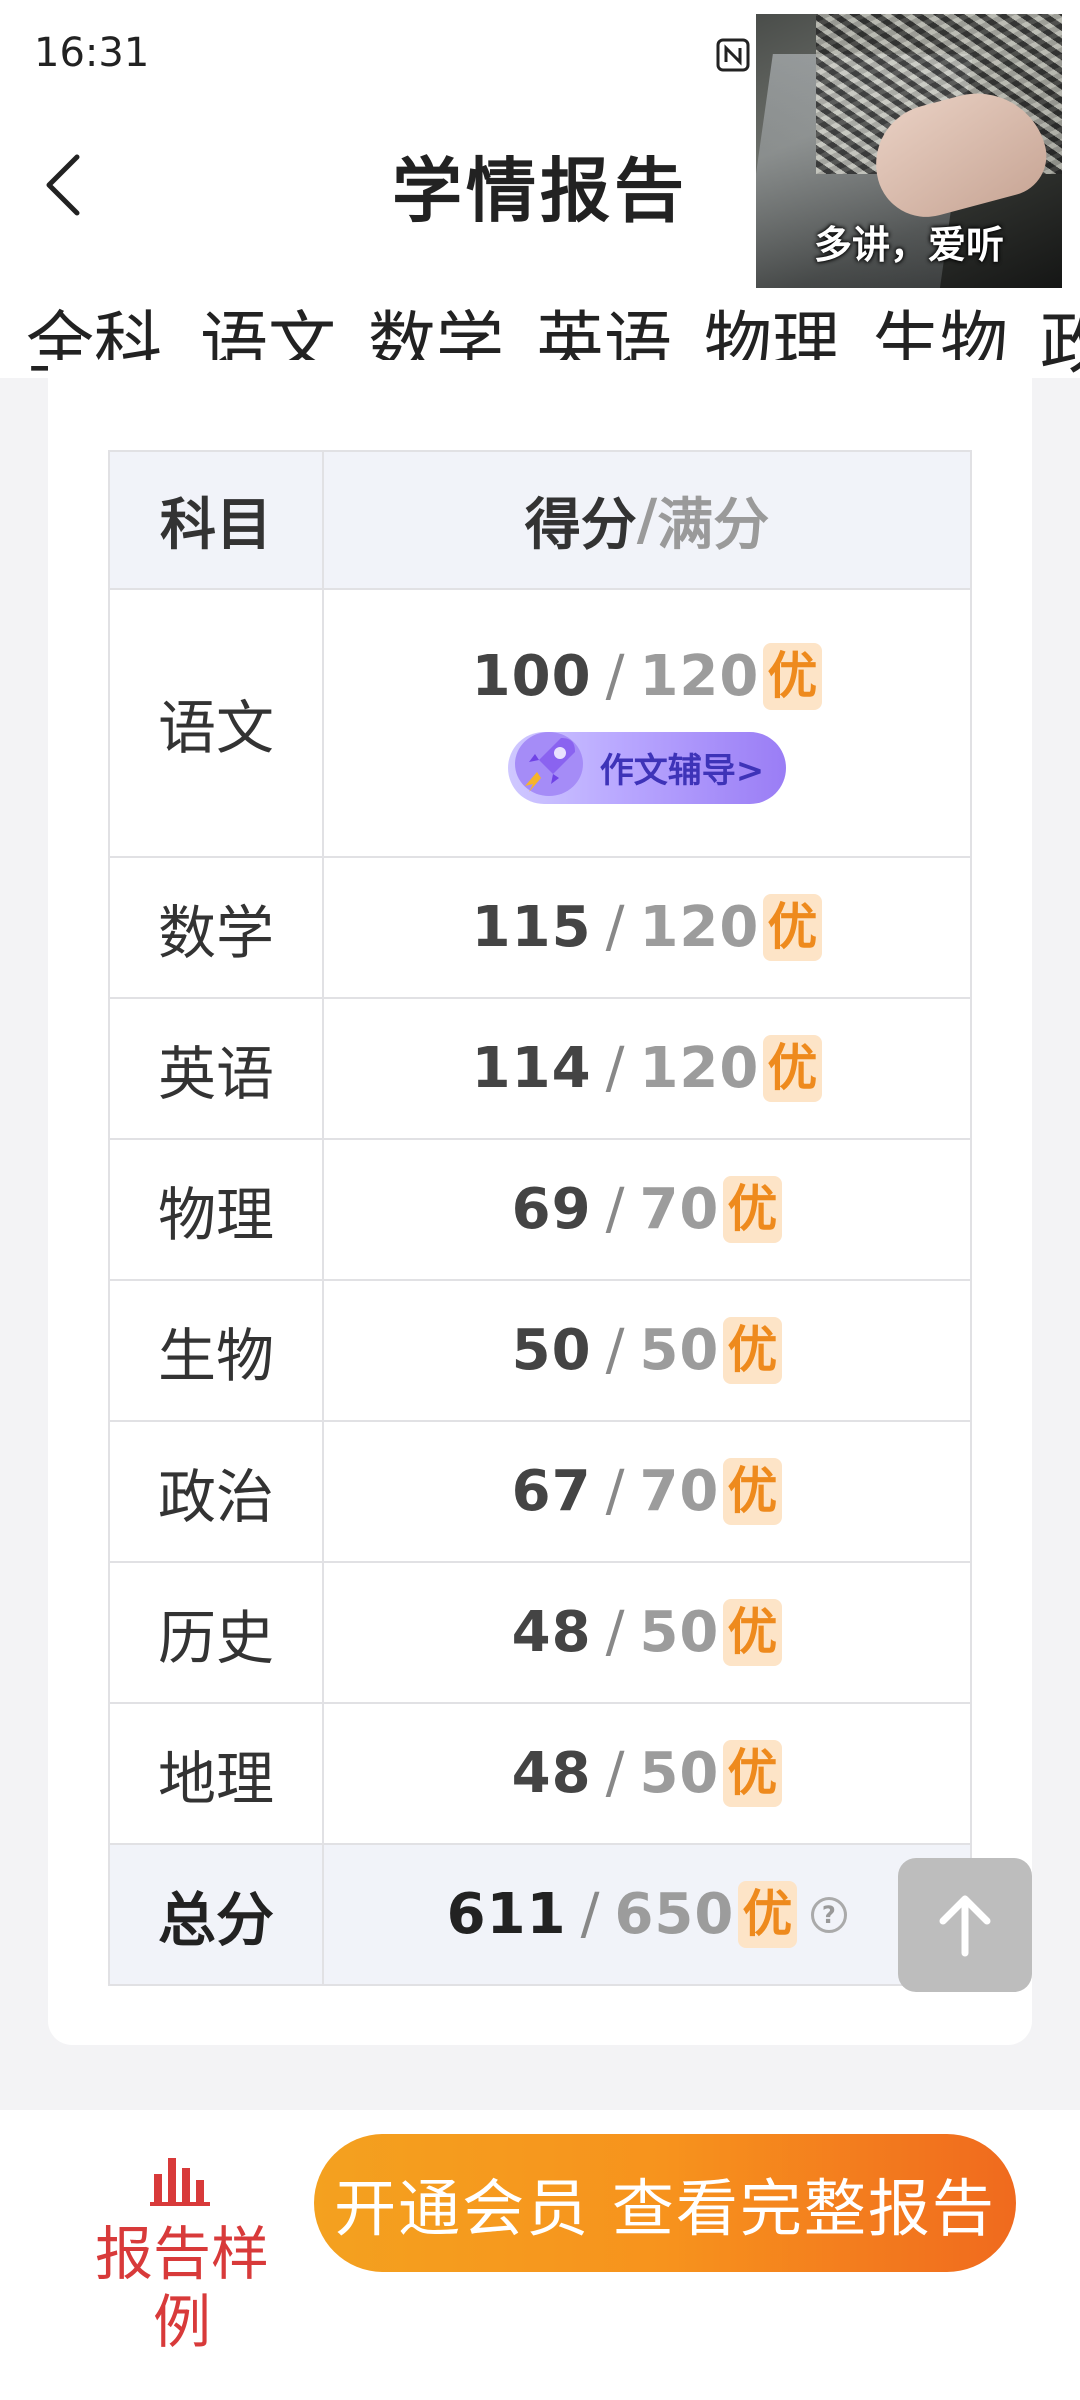 Image resolution: width=1080 pixels, height=2400 pixels. Describe the element at coordinates (217, 723) in the screenshot. I see `row-subject: 语文` at that location.